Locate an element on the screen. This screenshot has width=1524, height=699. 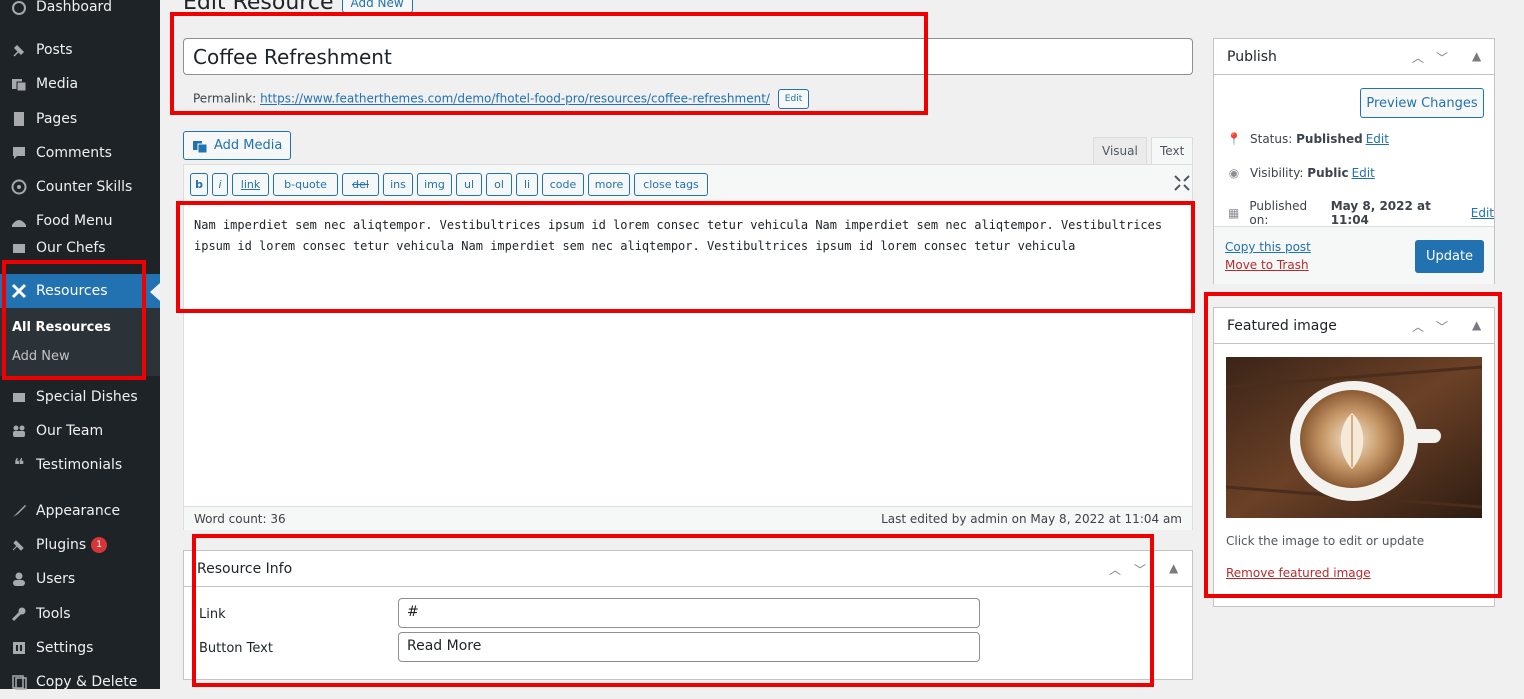
menu-pages: Pages is located at coordinates (80, 119).